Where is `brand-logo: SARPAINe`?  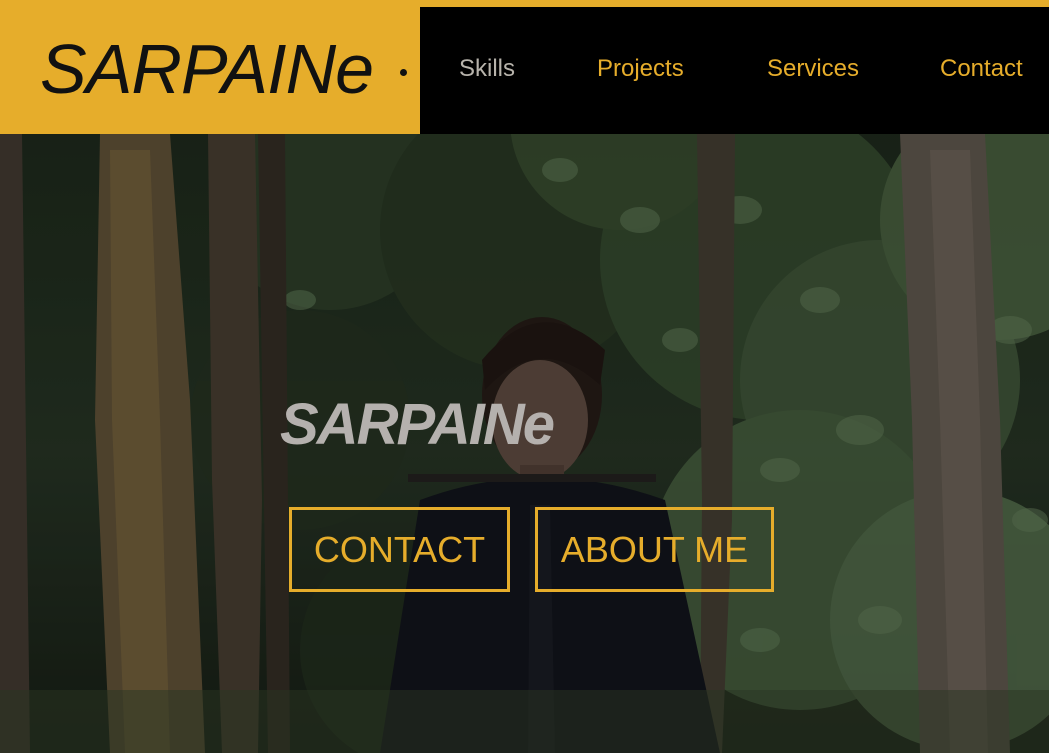
brand-logo: SARPAINe is located at coordinates (210, 67).